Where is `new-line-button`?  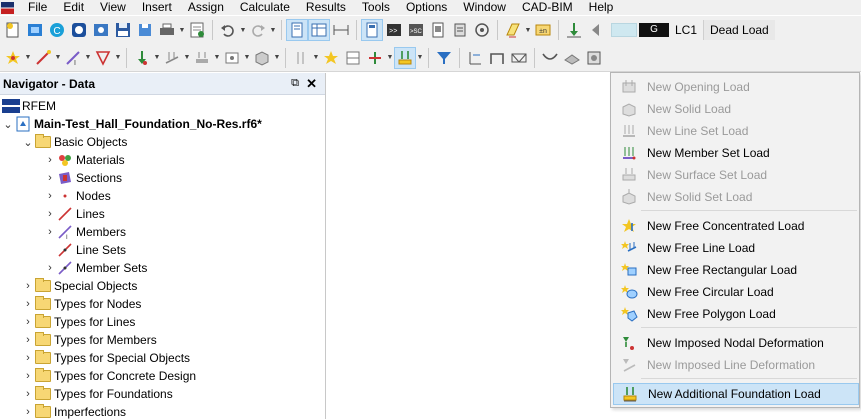
new-line-button is located at coordinates (43, 58).